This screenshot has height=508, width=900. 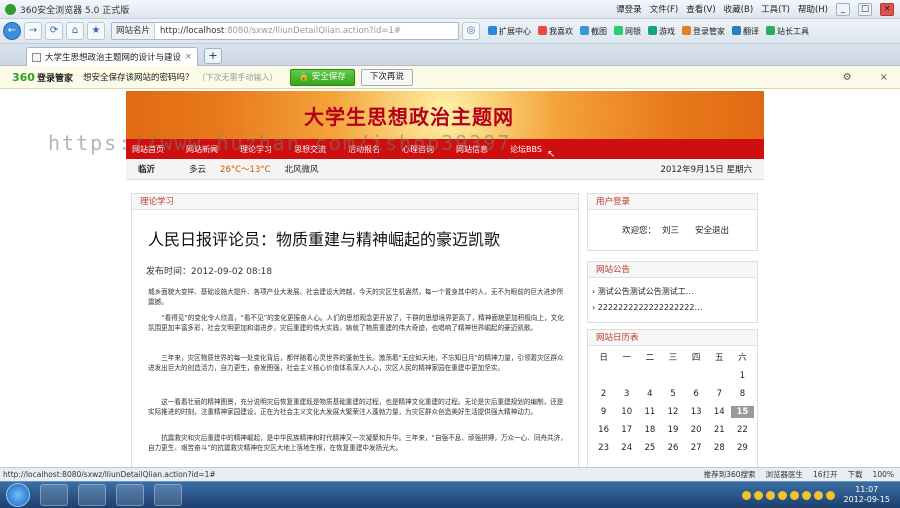 What do you see at coordinates (603, 412) in the screenshot?
I see `calendar-day: 9` at bounding box center [603, 412].